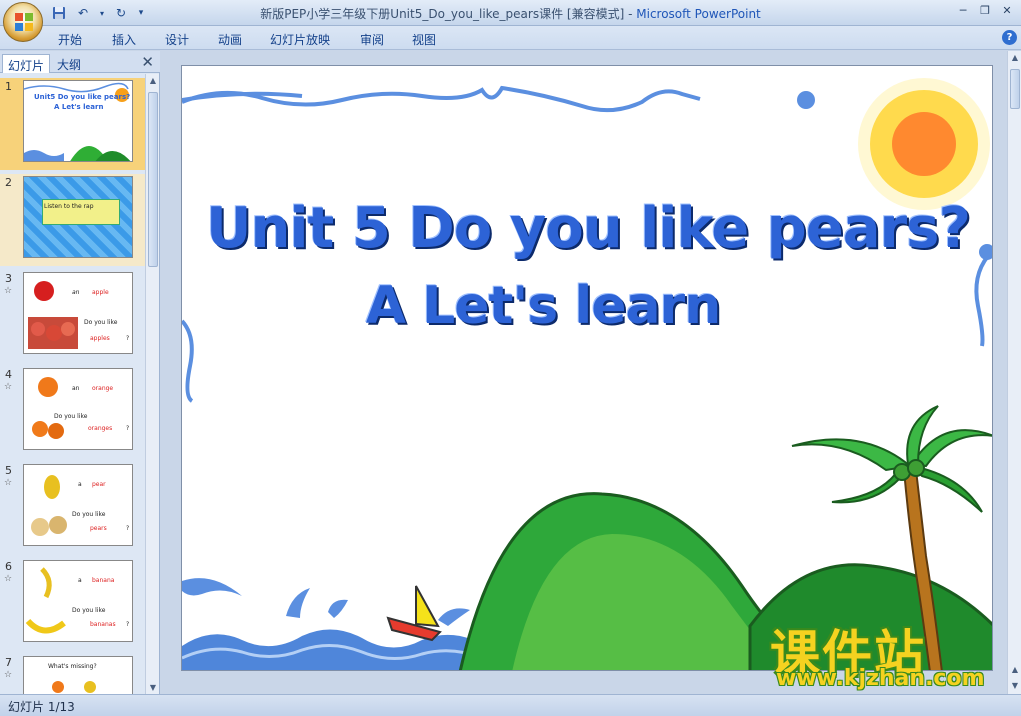 The image size is (1021, 716). Describe the element at coordinates (100, 292) in the screenshot. I see `thumbnail-word: apple` at that location.